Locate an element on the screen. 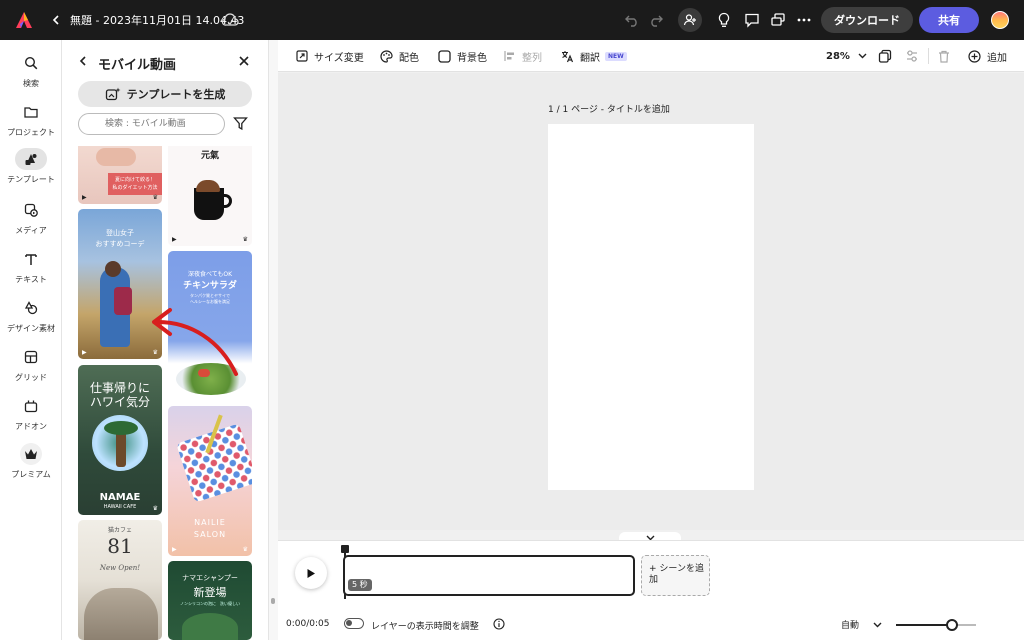 The width and height of the screenshot is (1024, 640). panel-title: モバイル動画 is located at coordinates (137, 65).